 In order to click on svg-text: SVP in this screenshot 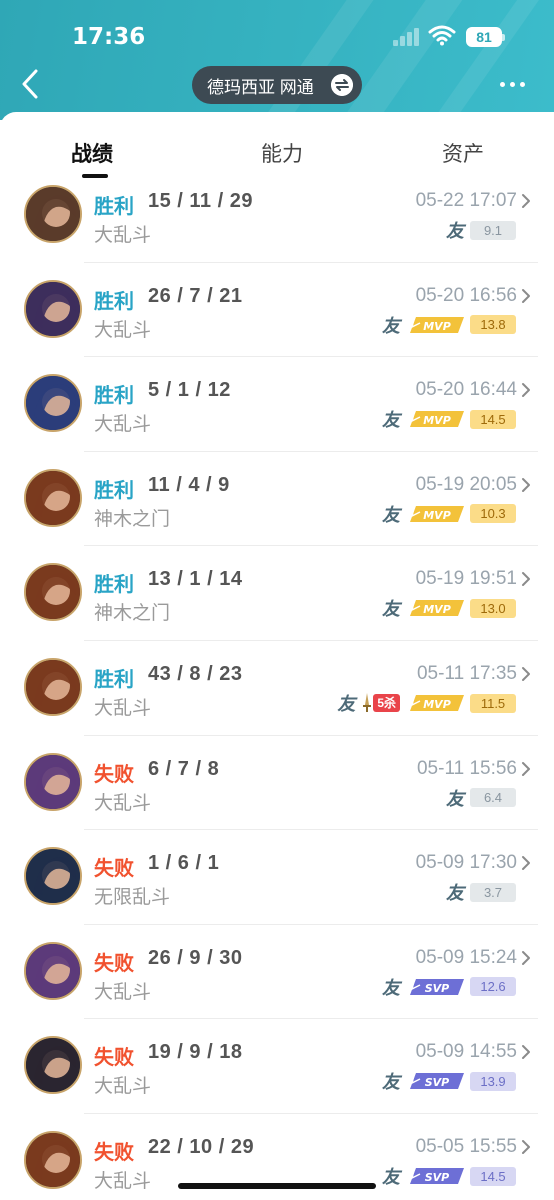, I will do `click(437, 1082)`.